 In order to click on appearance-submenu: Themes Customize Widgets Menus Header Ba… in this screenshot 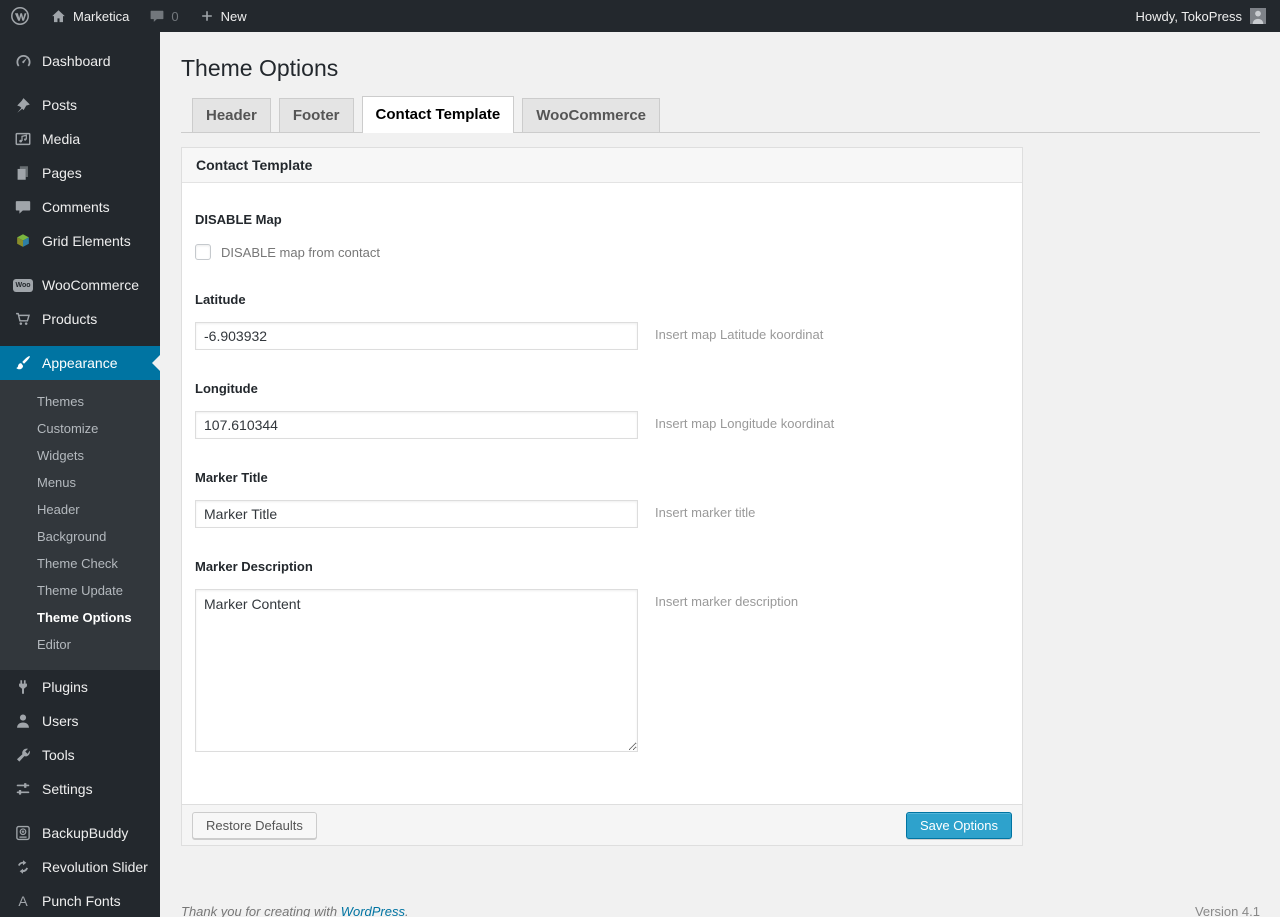, I will do `click(80, 525)`.